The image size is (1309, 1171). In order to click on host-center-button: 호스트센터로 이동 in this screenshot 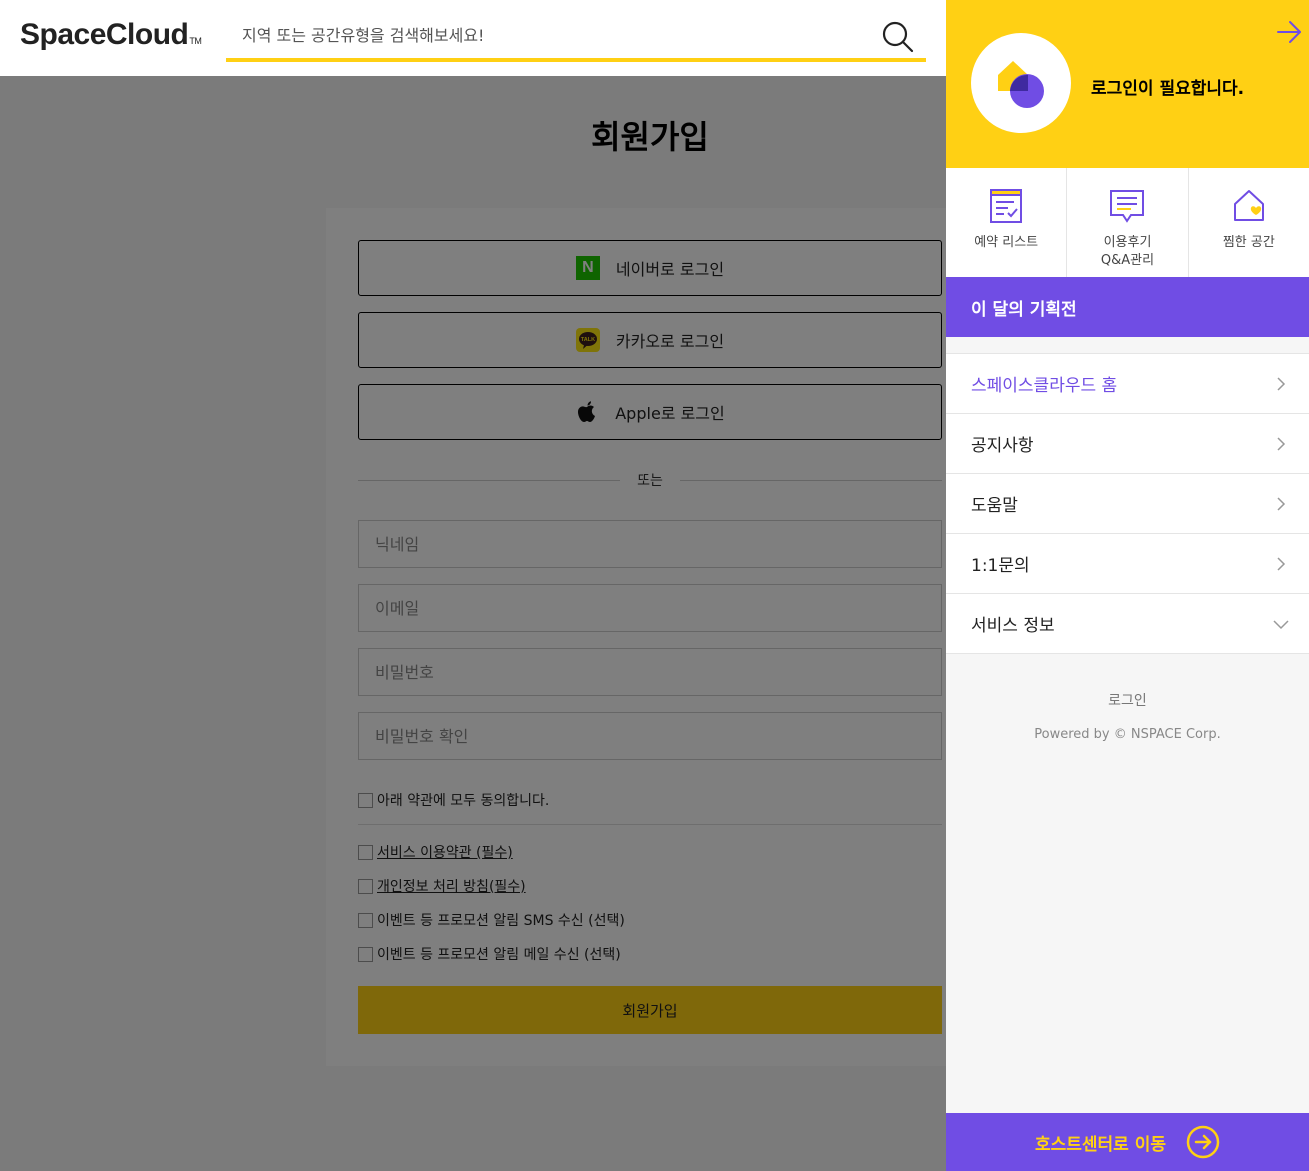, I will do `click(1127, 1142)`.